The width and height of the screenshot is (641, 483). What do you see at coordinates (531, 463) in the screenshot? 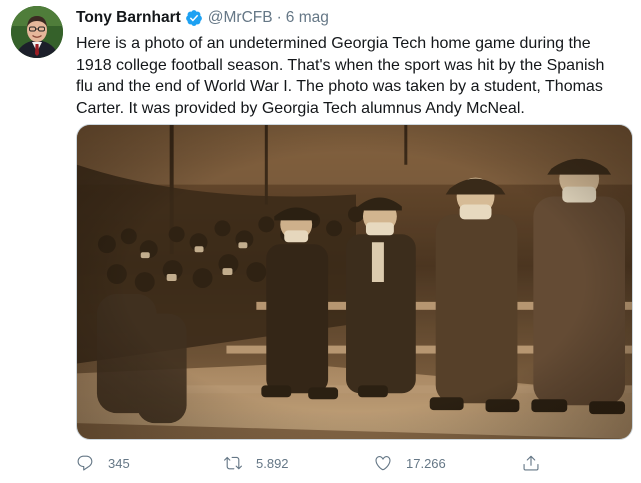
I see `share-icon` at bounding box center [531, 463].